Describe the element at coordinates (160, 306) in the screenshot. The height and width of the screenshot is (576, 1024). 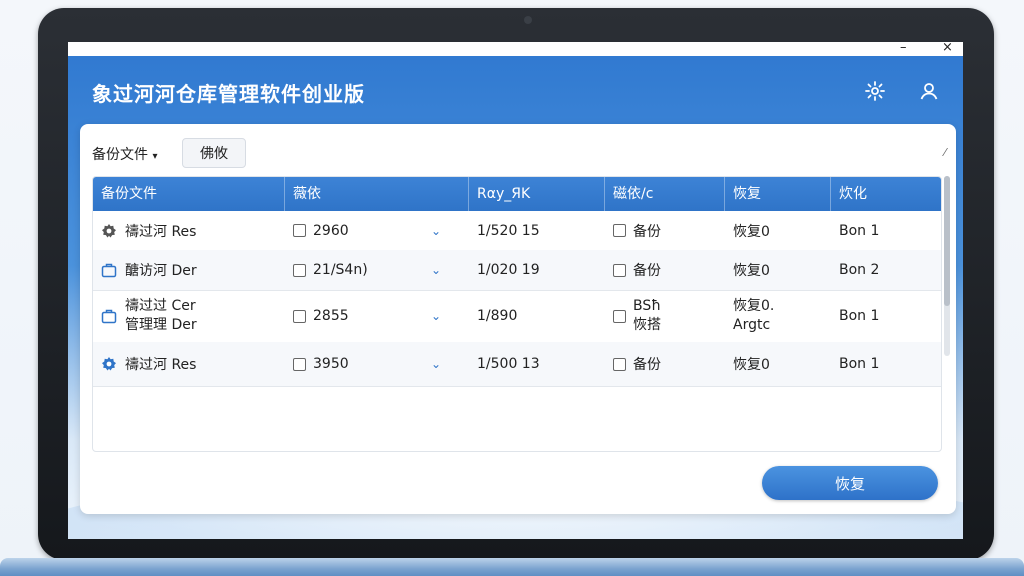
I see `file-name-line1: 禱过过 Cer` at that location.